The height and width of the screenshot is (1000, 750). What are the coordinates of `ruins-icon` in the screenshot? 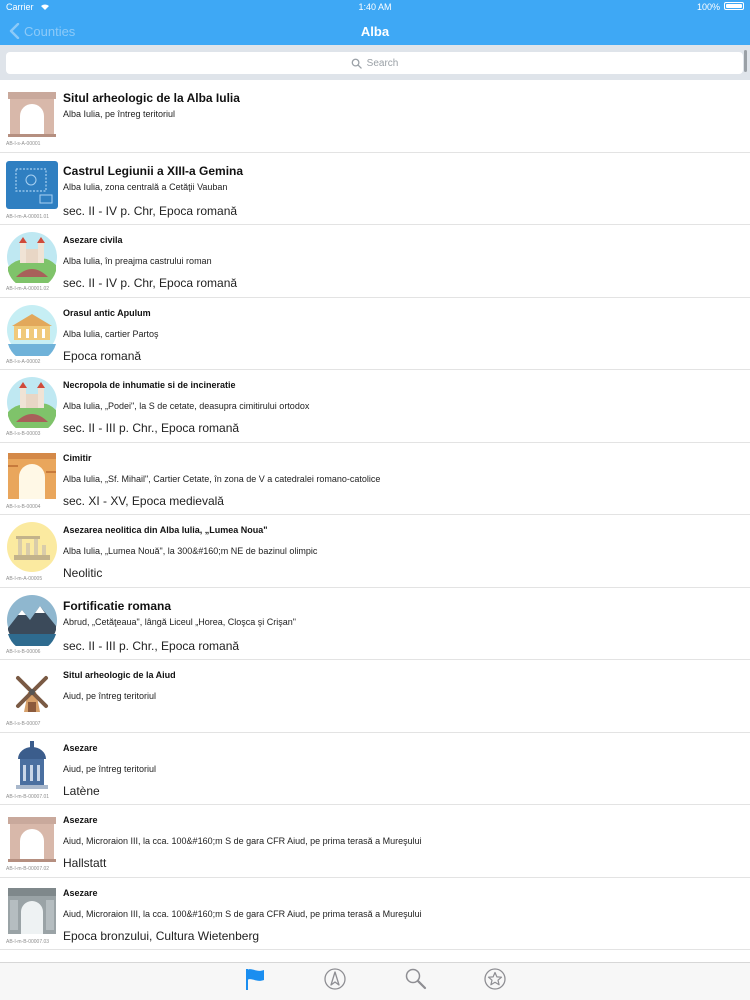 It's located at (32, 547).